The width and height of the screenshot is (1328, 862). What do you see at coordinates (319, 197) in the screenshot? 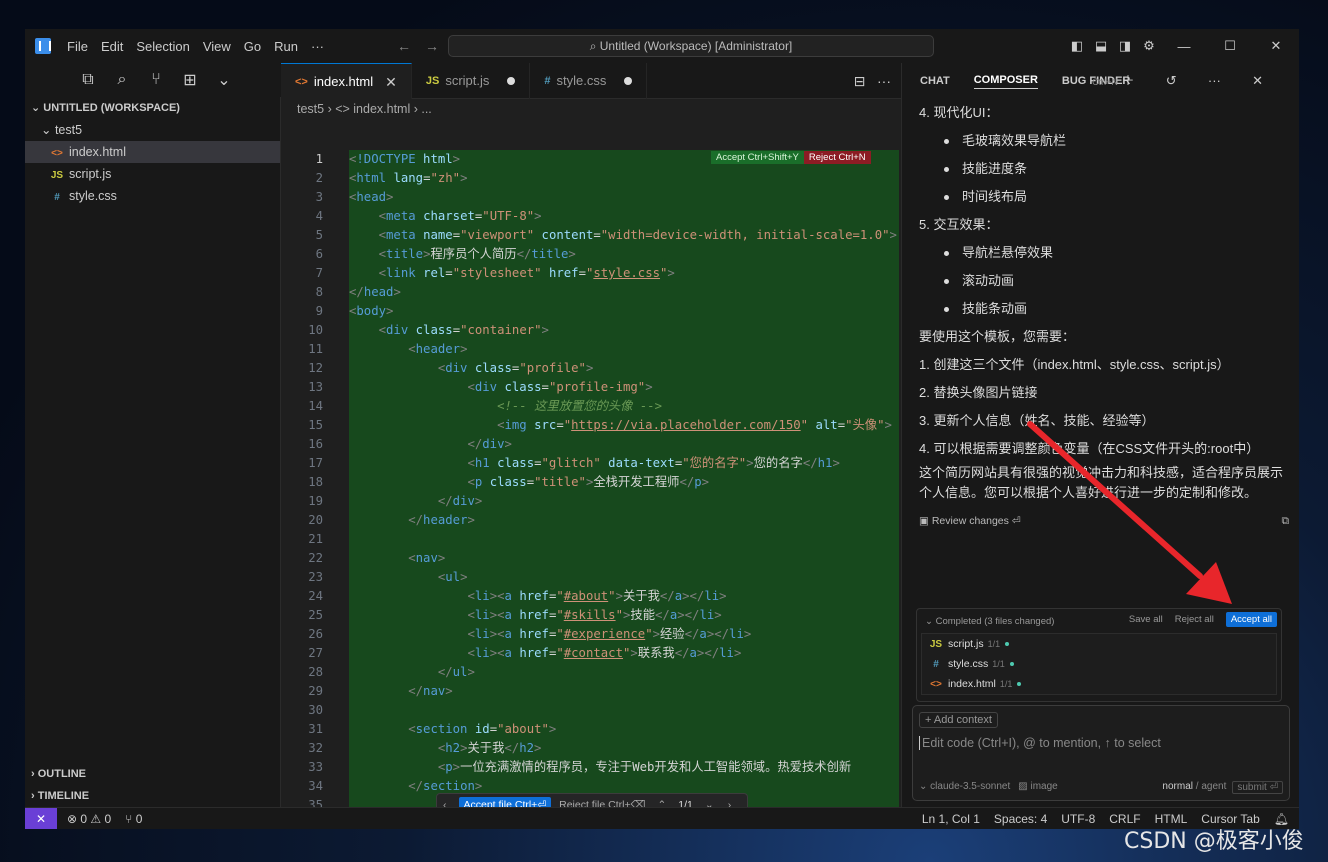
I see `line-number: 3` at bounding box center [319, 197].